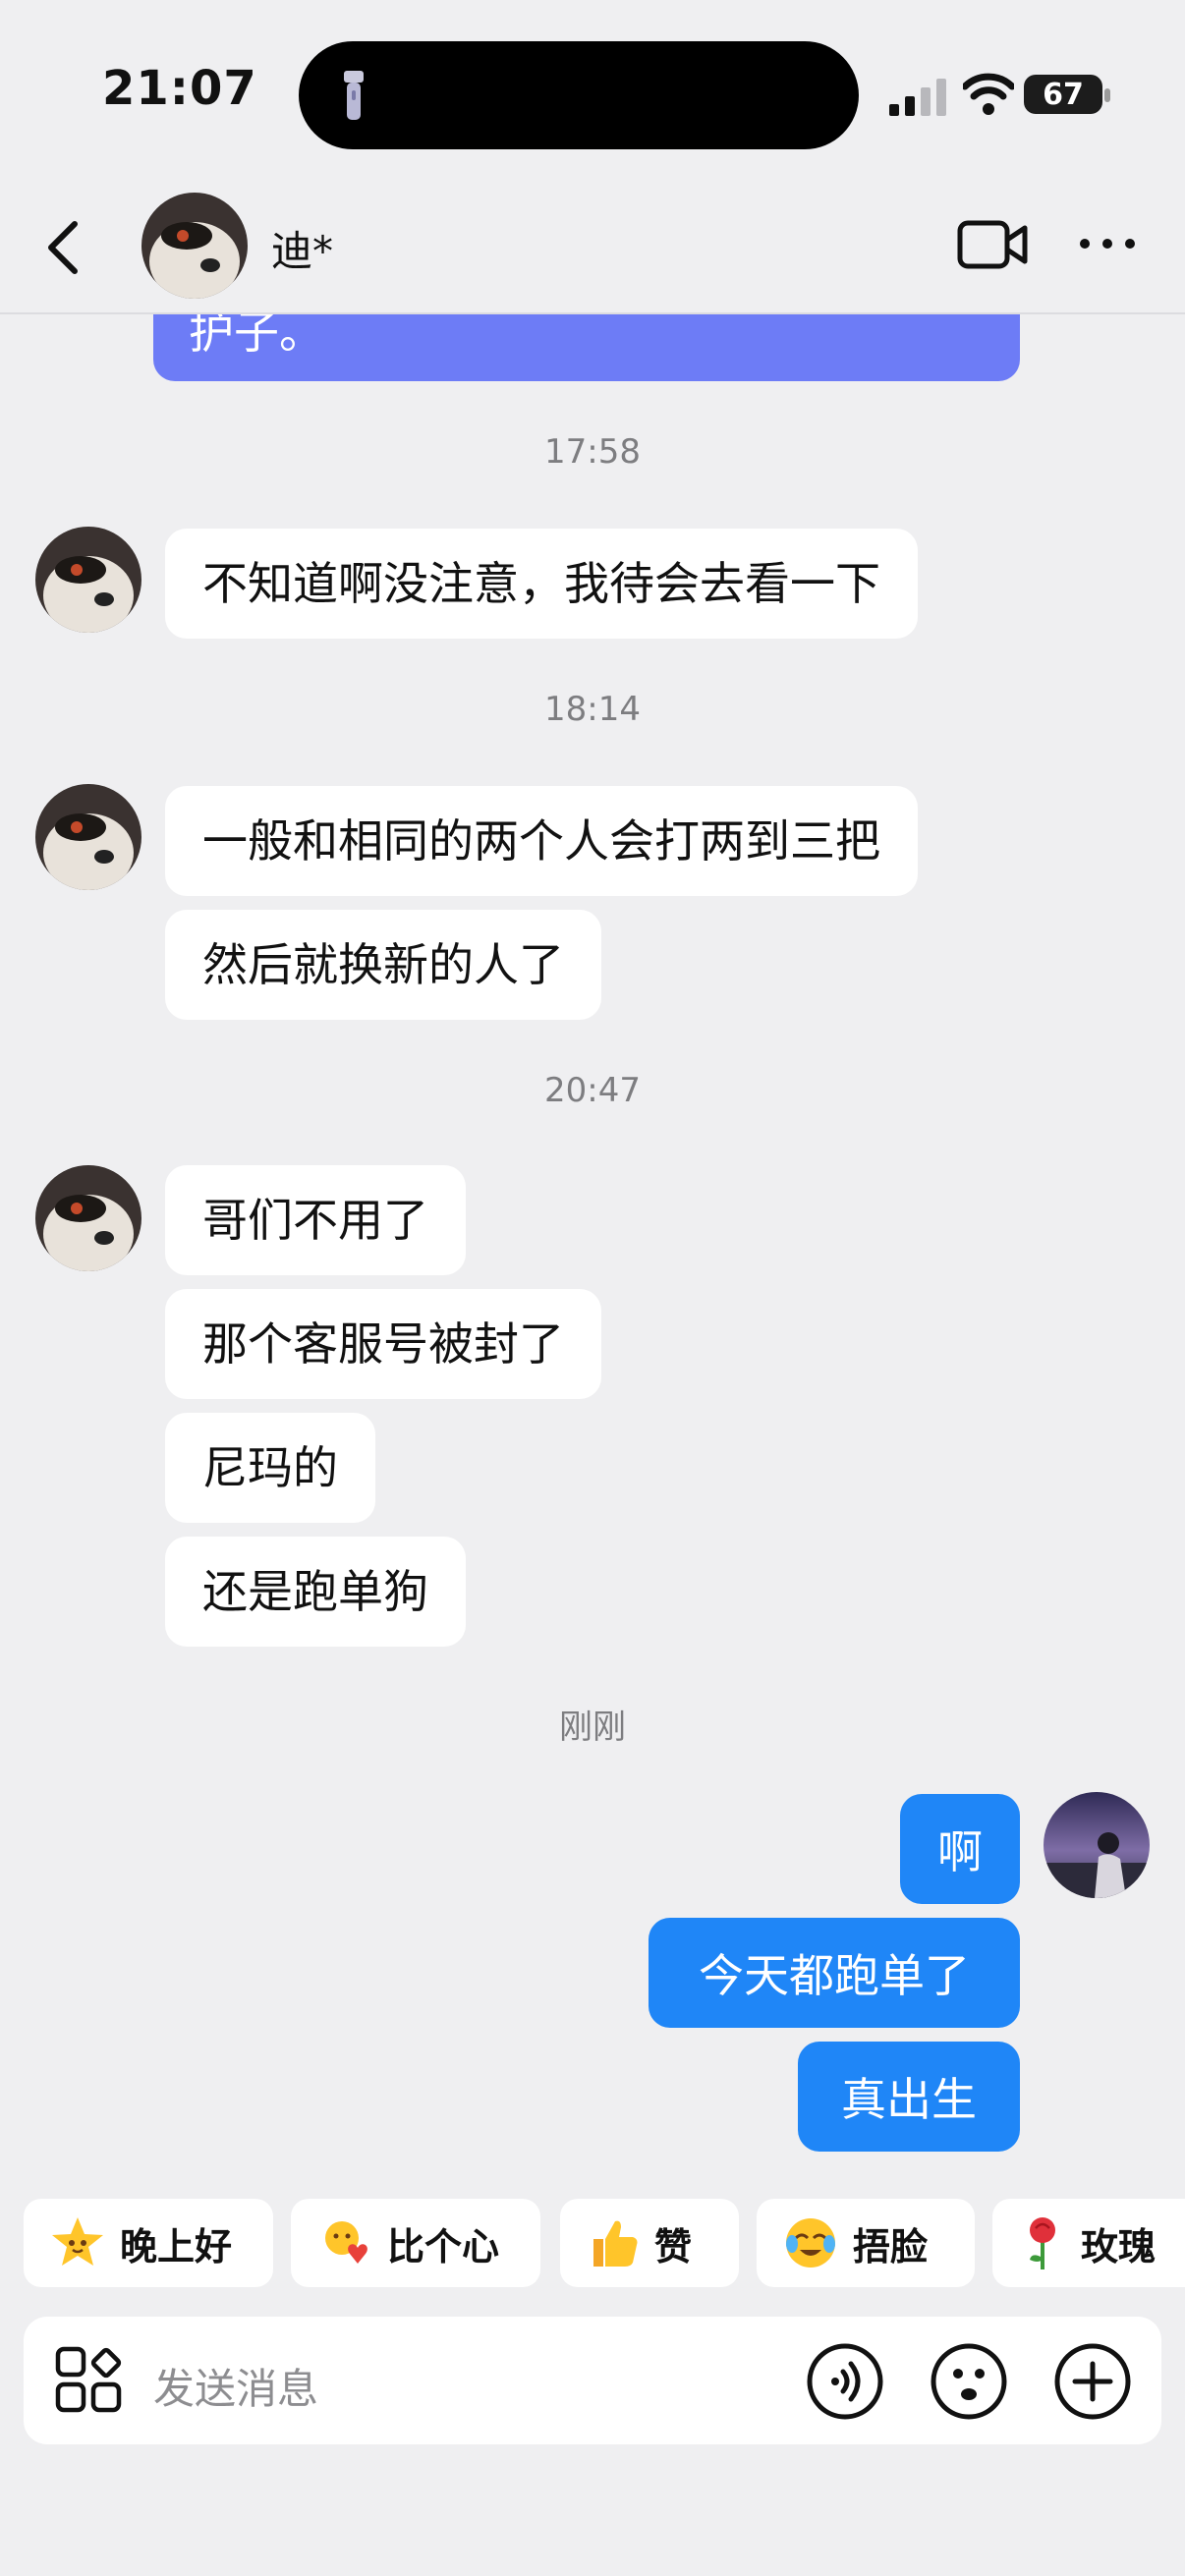  I want to click on incoming-message: 那个客服号被封了, so click(383, 1344).